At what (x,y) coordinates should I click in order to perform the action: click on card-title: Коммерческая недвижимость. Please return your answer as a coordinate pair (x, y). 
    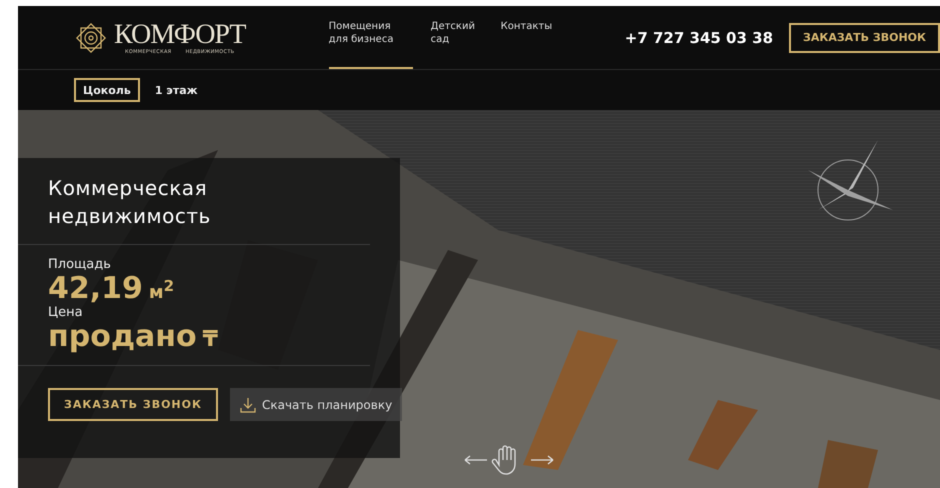
    Looking at the image, I should click on (130, 202).